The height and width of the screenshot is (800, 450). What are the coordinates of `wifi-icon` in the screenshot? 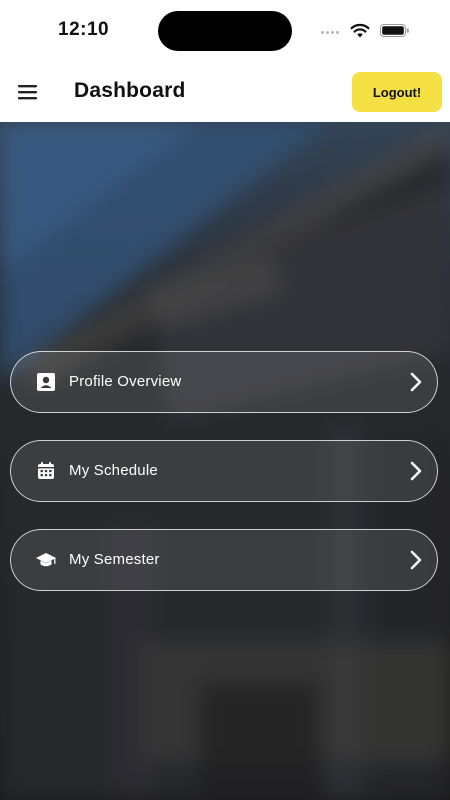 It's located at (360, 30).